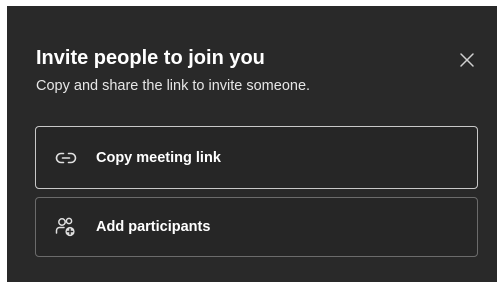  Describe the element at coordinates (66, 227) in the screenshot. I see `add-people-icon` at that location.